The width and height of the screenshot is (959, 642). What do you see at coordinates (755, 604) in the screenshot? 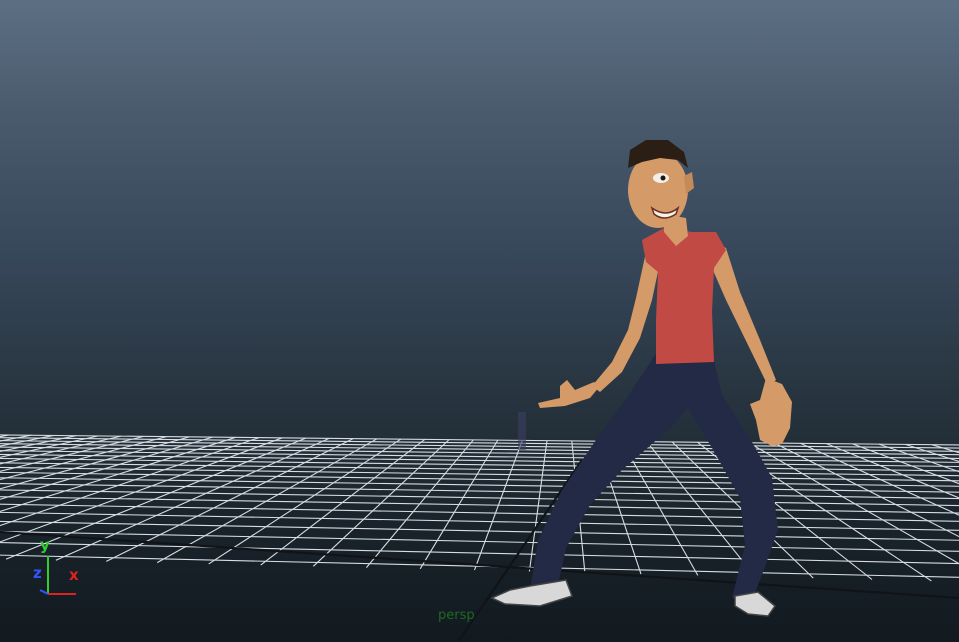
I see `right-shoe` at bounding box center [755, 604].